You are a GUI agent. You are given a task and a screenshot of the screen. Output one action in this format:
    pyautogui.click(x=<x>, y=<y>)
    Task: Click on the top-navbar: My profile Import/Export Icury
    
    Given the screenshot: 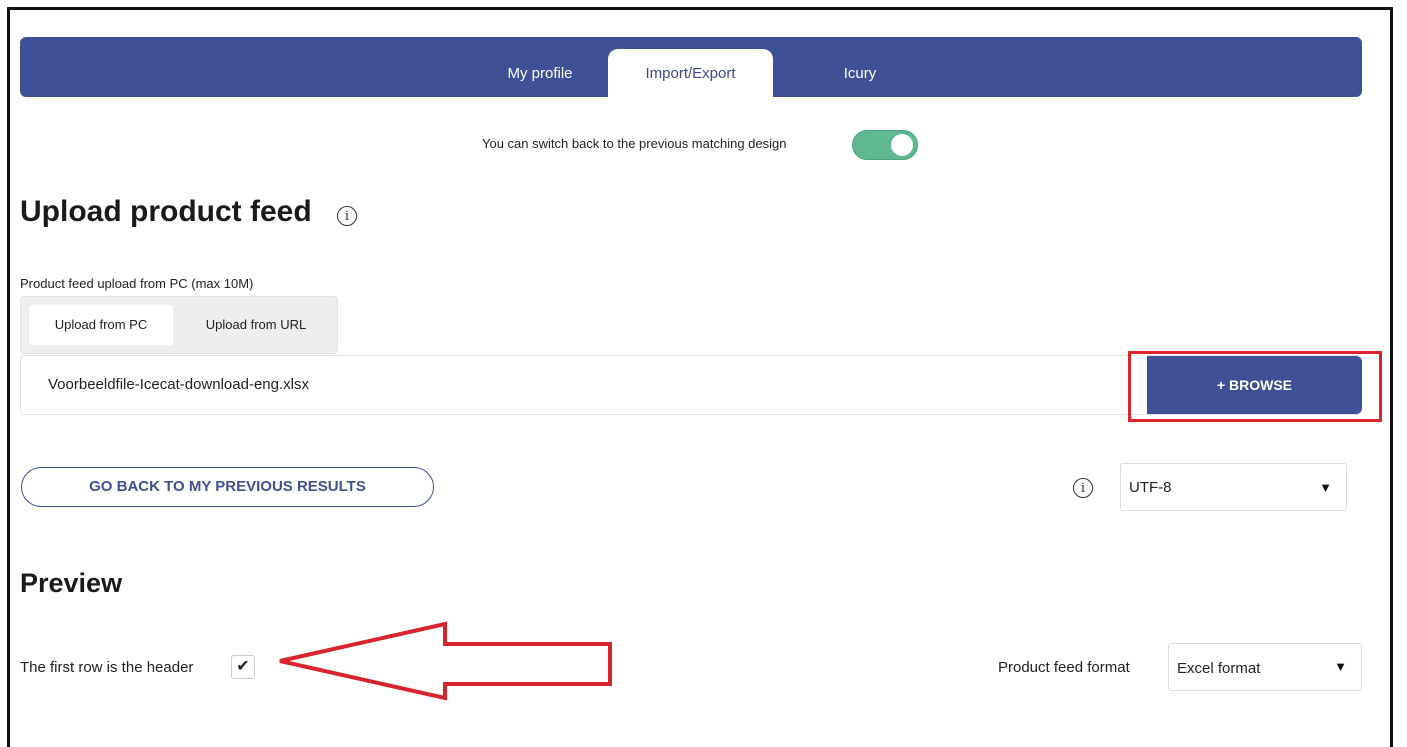 What is the action you would take?
    pyautogui.click(x=691, y=67)
    